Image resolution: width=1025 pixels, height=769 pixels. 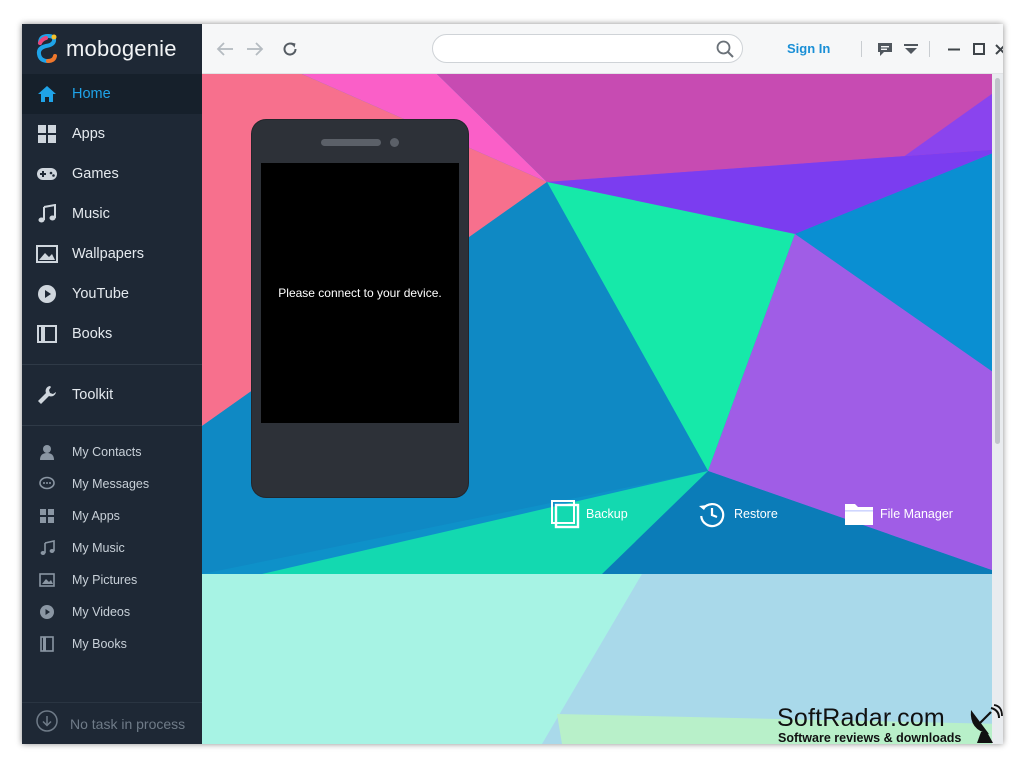 What do you see at coordinates (47, 484) in the screenshot?
I see `message-icon` at bounding box center [47, 484].